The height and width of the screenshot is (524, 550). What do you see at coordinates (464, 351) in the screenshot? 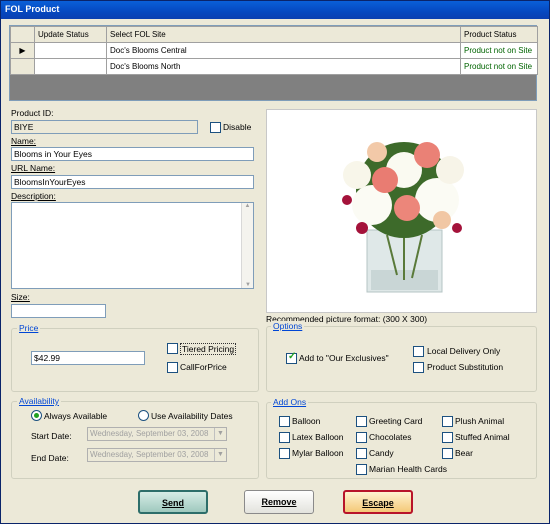
I see `local-delivery-label: Local Delivery Only` at bounding box center [464, 351].